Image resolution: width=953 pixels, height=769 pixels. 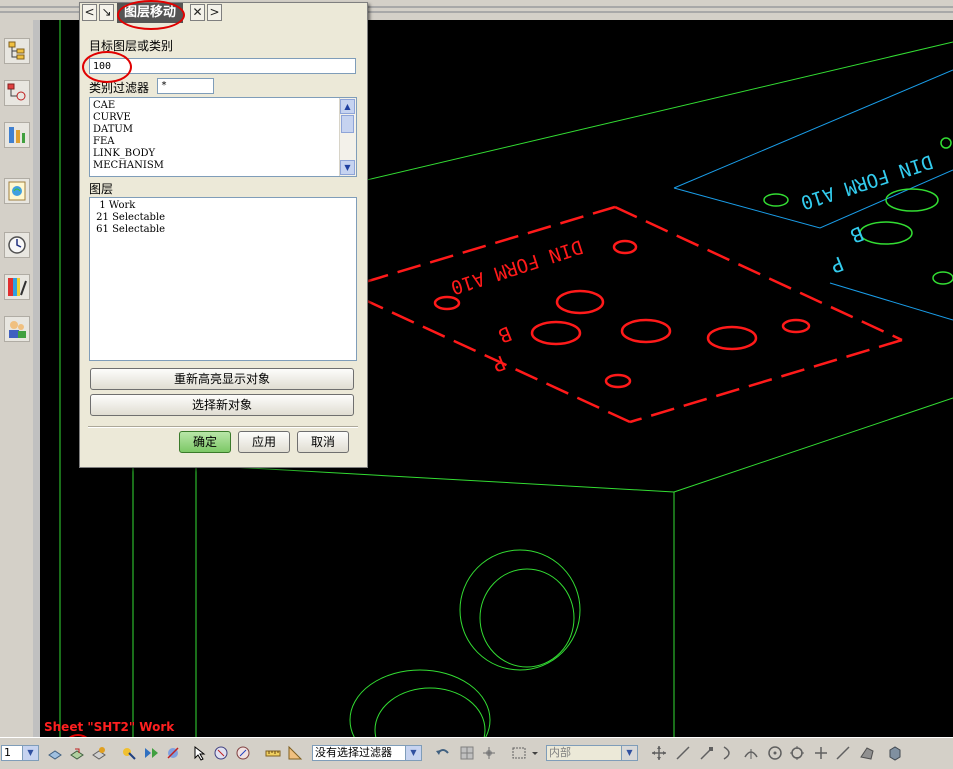 What do you see at coordinates (7, 752) in the screenshot?
I see `work-layer-value: 1` at bounding box center [7, 752].